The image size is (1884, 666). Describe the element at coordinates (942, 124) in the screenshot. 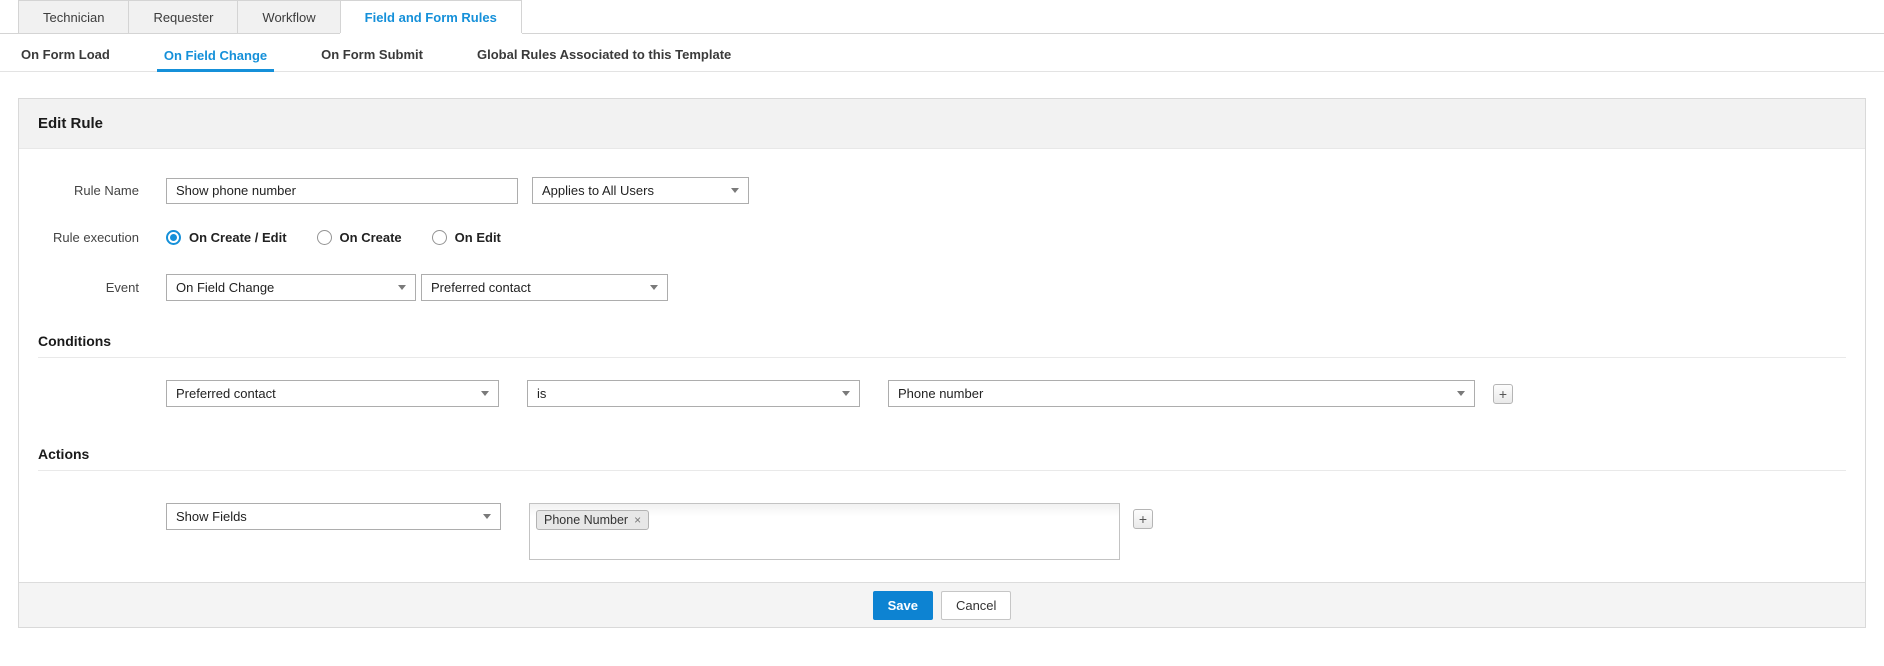

I see `panel-title: Edit Rule` at that location.